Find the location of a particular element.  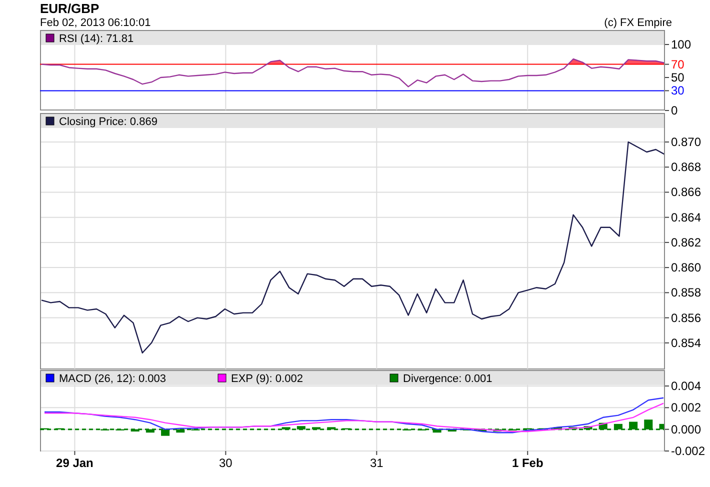

axis-label: 0.002 is located at coordinates (686, 407).